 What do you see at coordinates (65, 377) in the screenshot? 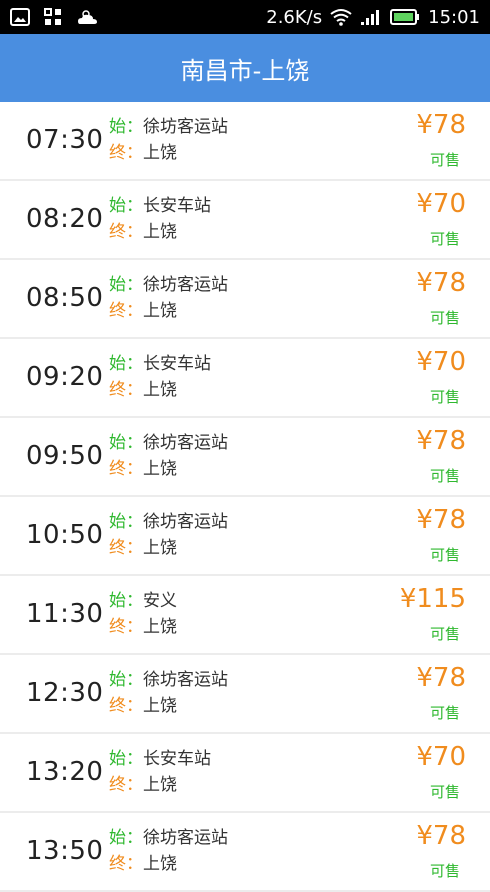
I see `departure-time: 09:20` at bounding box center [65, 377].